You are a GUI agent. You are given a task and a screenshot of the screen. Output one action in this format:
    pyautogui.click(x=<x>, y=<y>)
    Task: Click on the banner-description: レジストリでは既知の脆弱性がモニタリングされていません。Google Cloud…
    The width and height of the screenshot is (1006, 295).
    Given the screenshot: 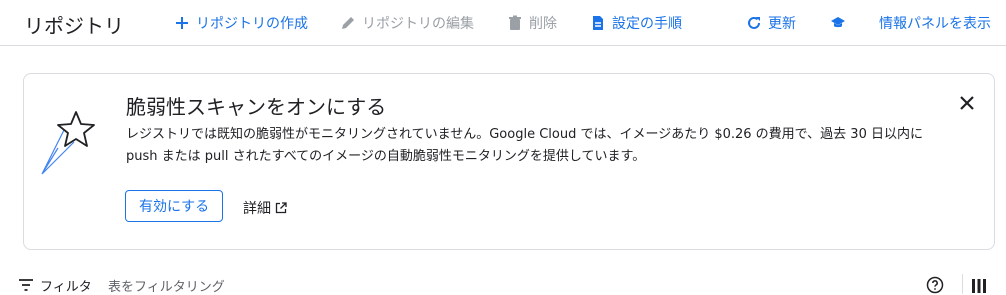 What is the action you would take?
    pyautogui.click(x=551, y=146)
    